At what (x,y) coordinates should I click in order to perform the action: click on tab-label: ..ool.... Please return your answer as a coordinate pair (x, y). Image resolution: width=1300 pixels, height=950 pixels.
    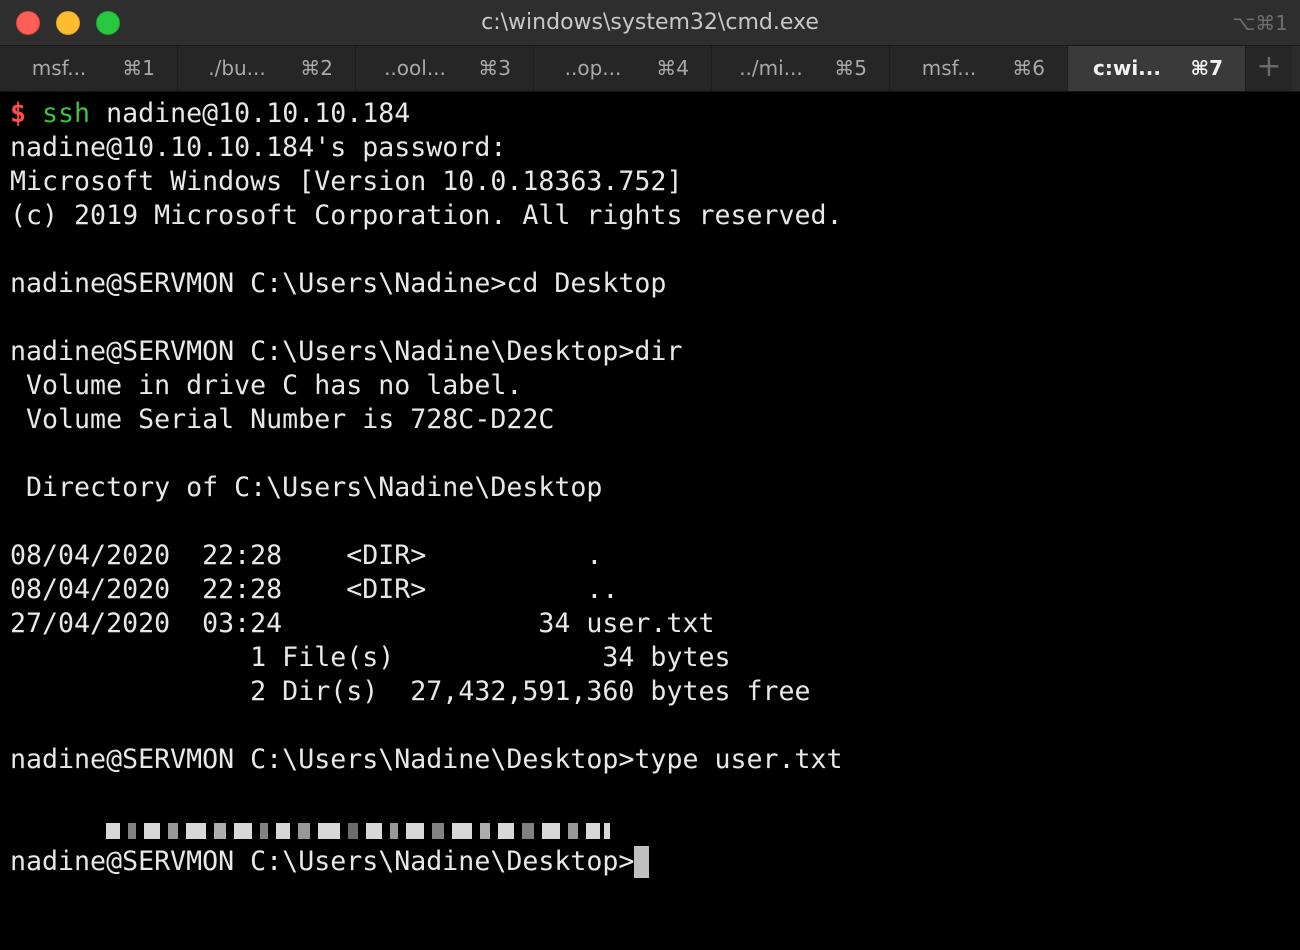
    Looking at the image, I should click on (415, 68).